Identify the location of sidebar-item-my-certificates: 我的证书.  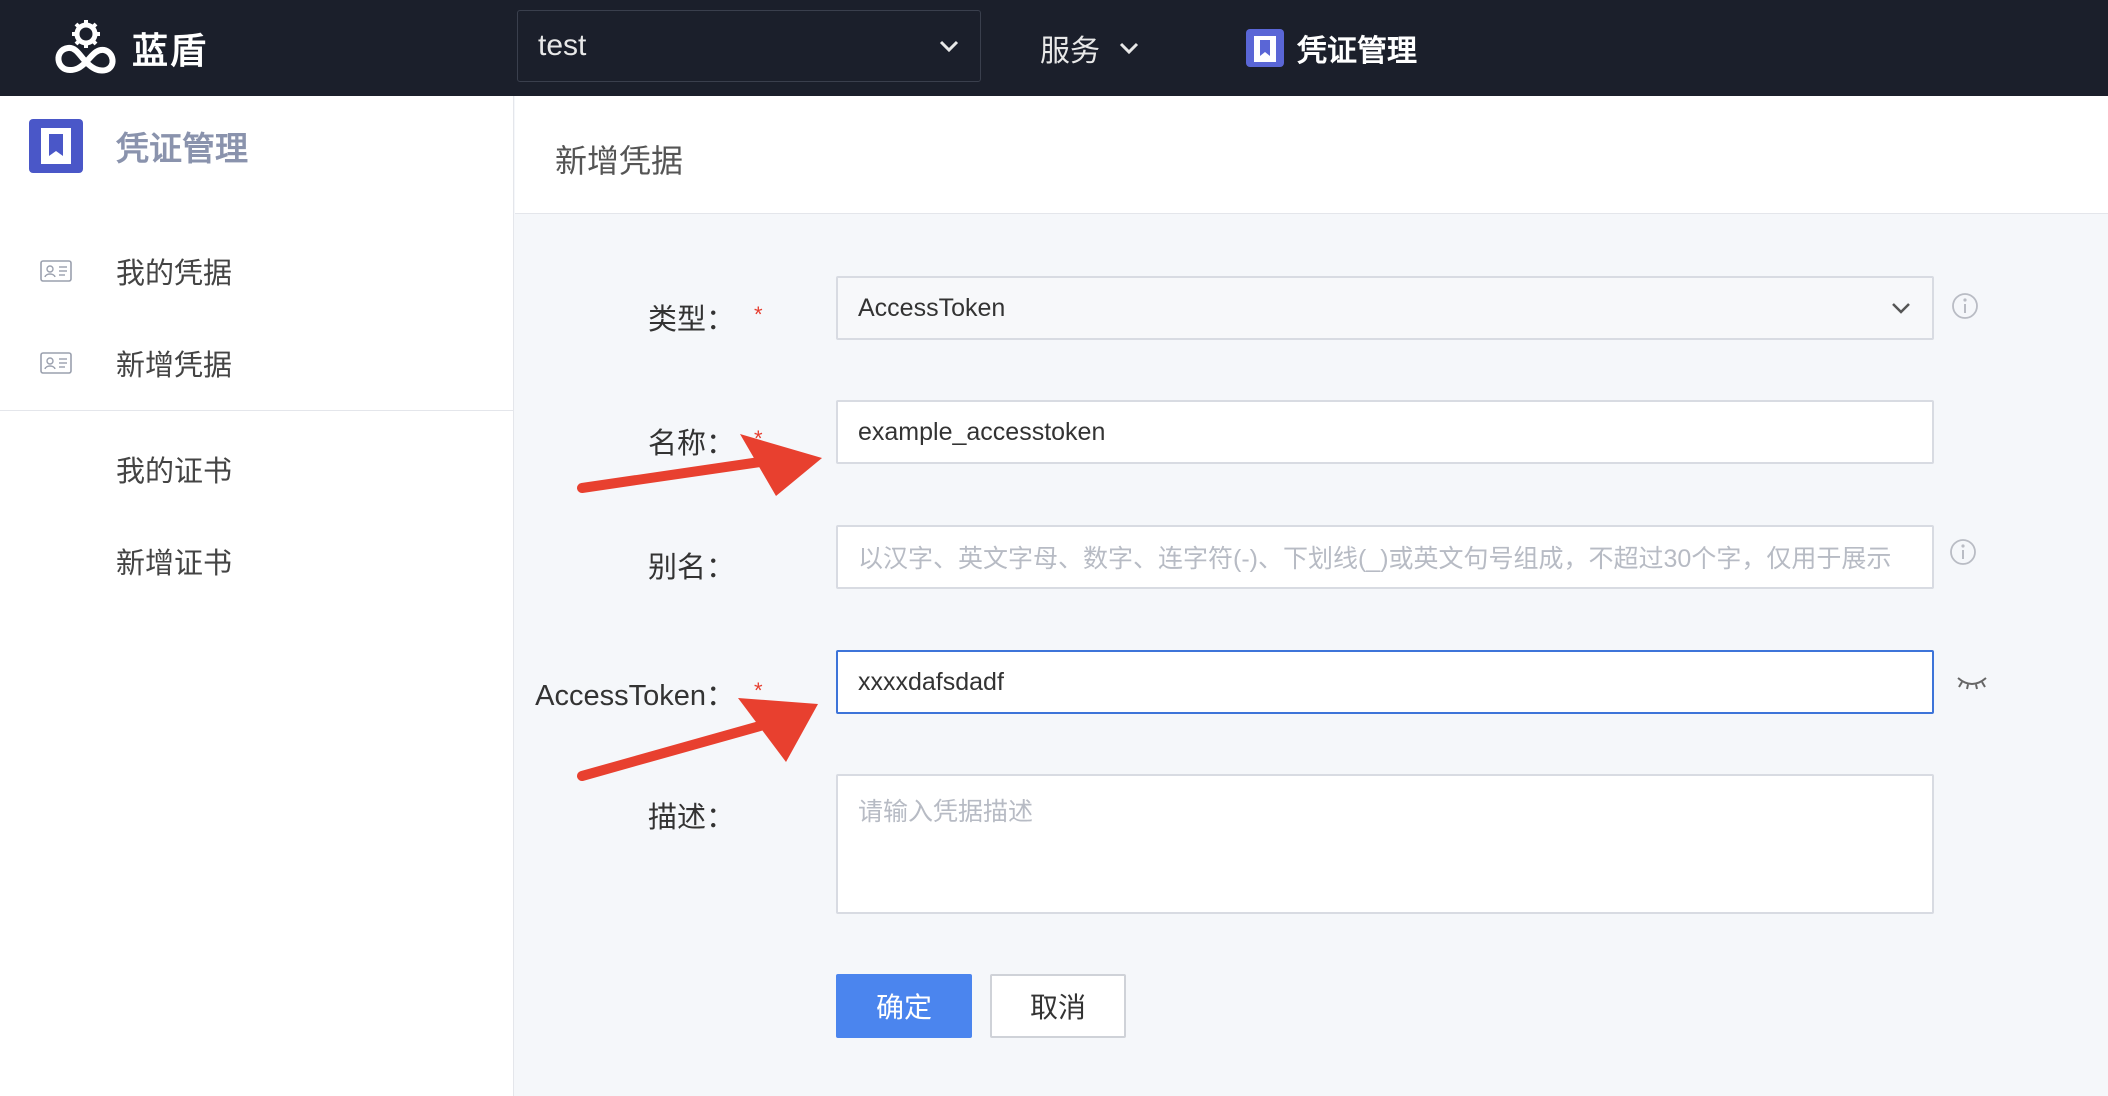
(256, 469).